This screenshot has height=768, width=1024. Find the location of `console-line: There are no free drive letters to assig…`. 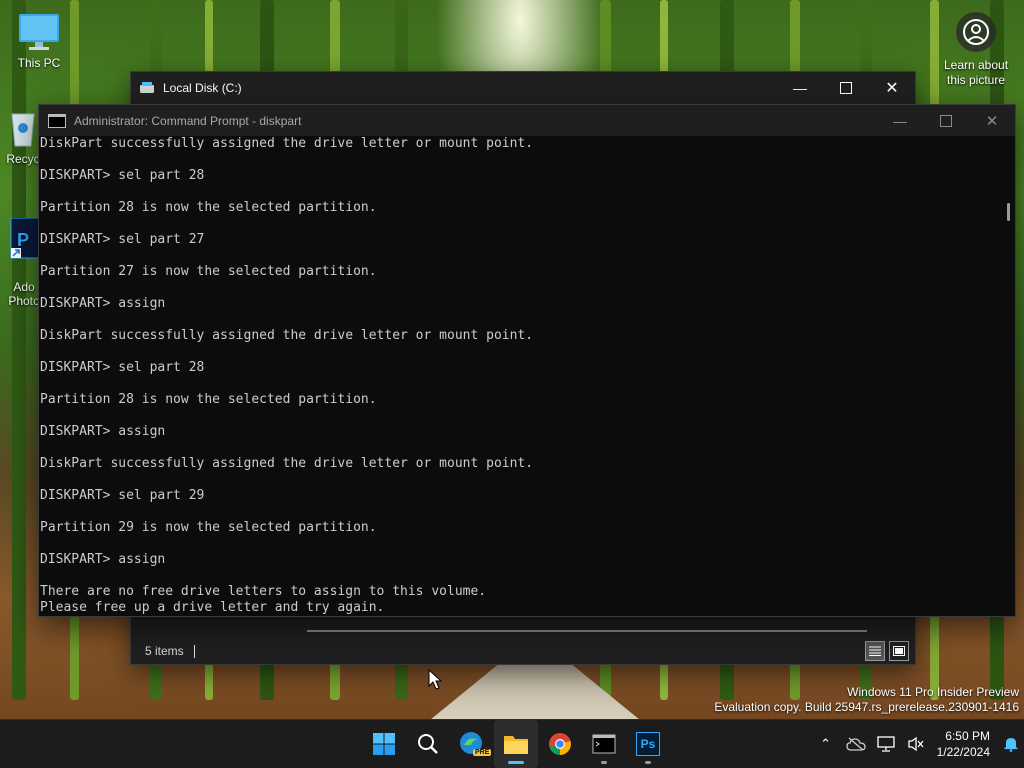

console-line: There are no free drive letters to assig… is located at coordinates (263, 591).